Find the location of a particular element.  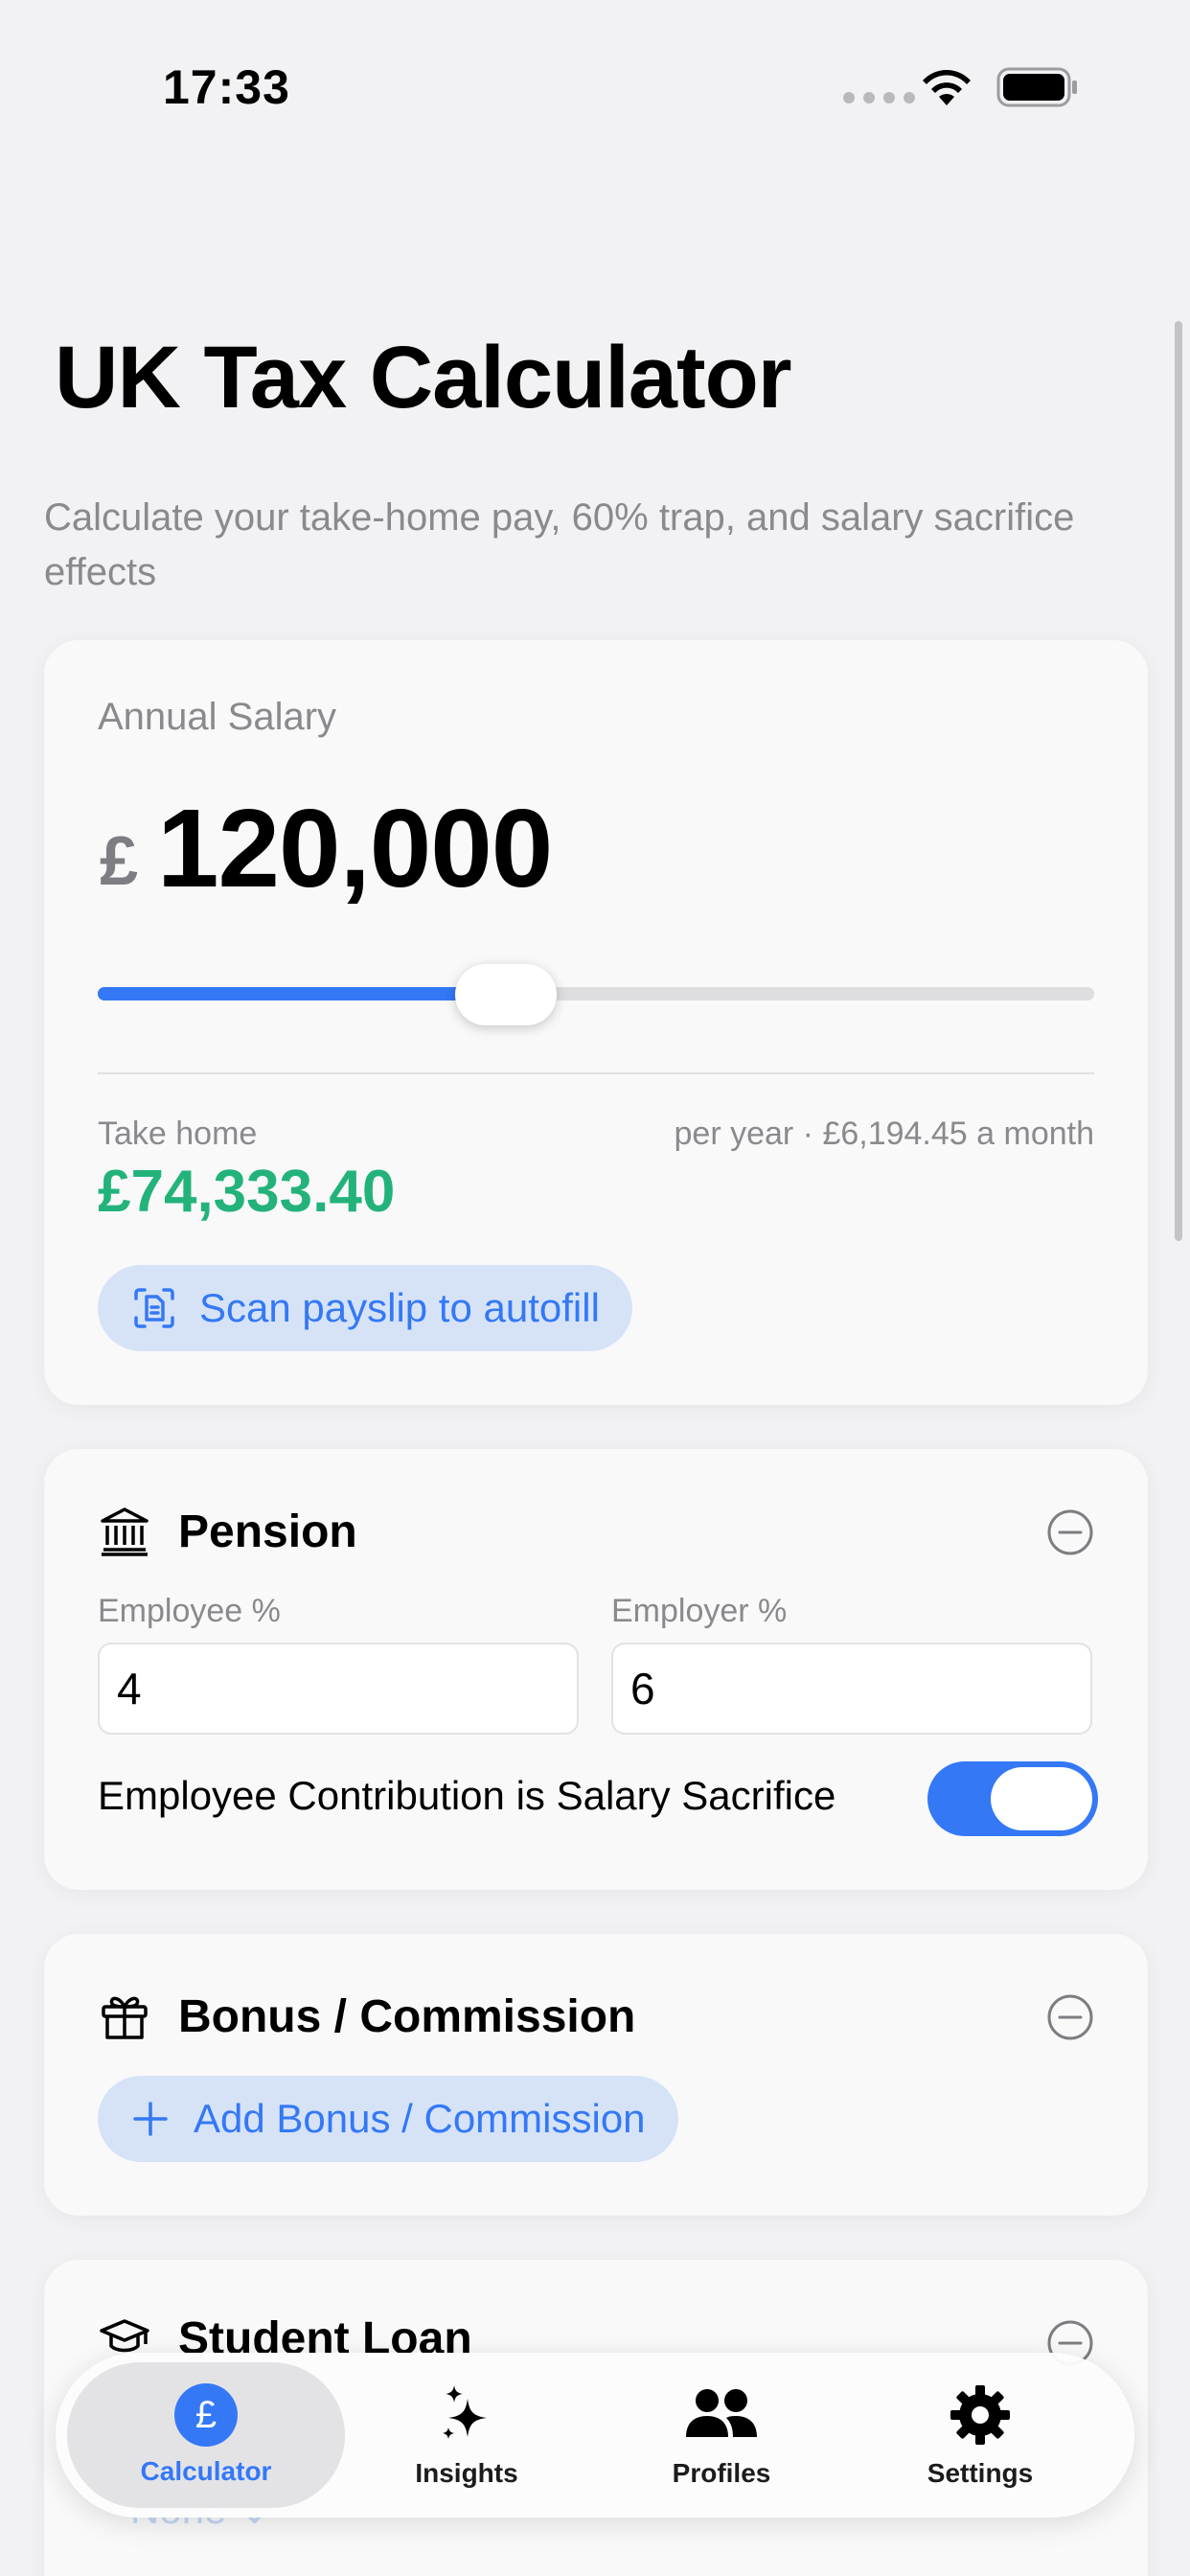

remove-pension-icon is located at coordinates (1070, 1532).